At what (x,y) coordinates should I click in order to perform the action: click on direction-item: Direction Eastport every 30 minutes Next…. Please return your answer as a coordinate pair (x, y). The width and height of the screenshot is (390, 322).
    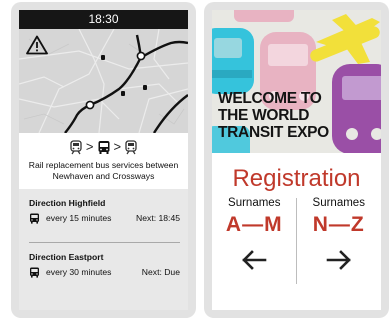
    Looking at the image, I should click on (104, 272).